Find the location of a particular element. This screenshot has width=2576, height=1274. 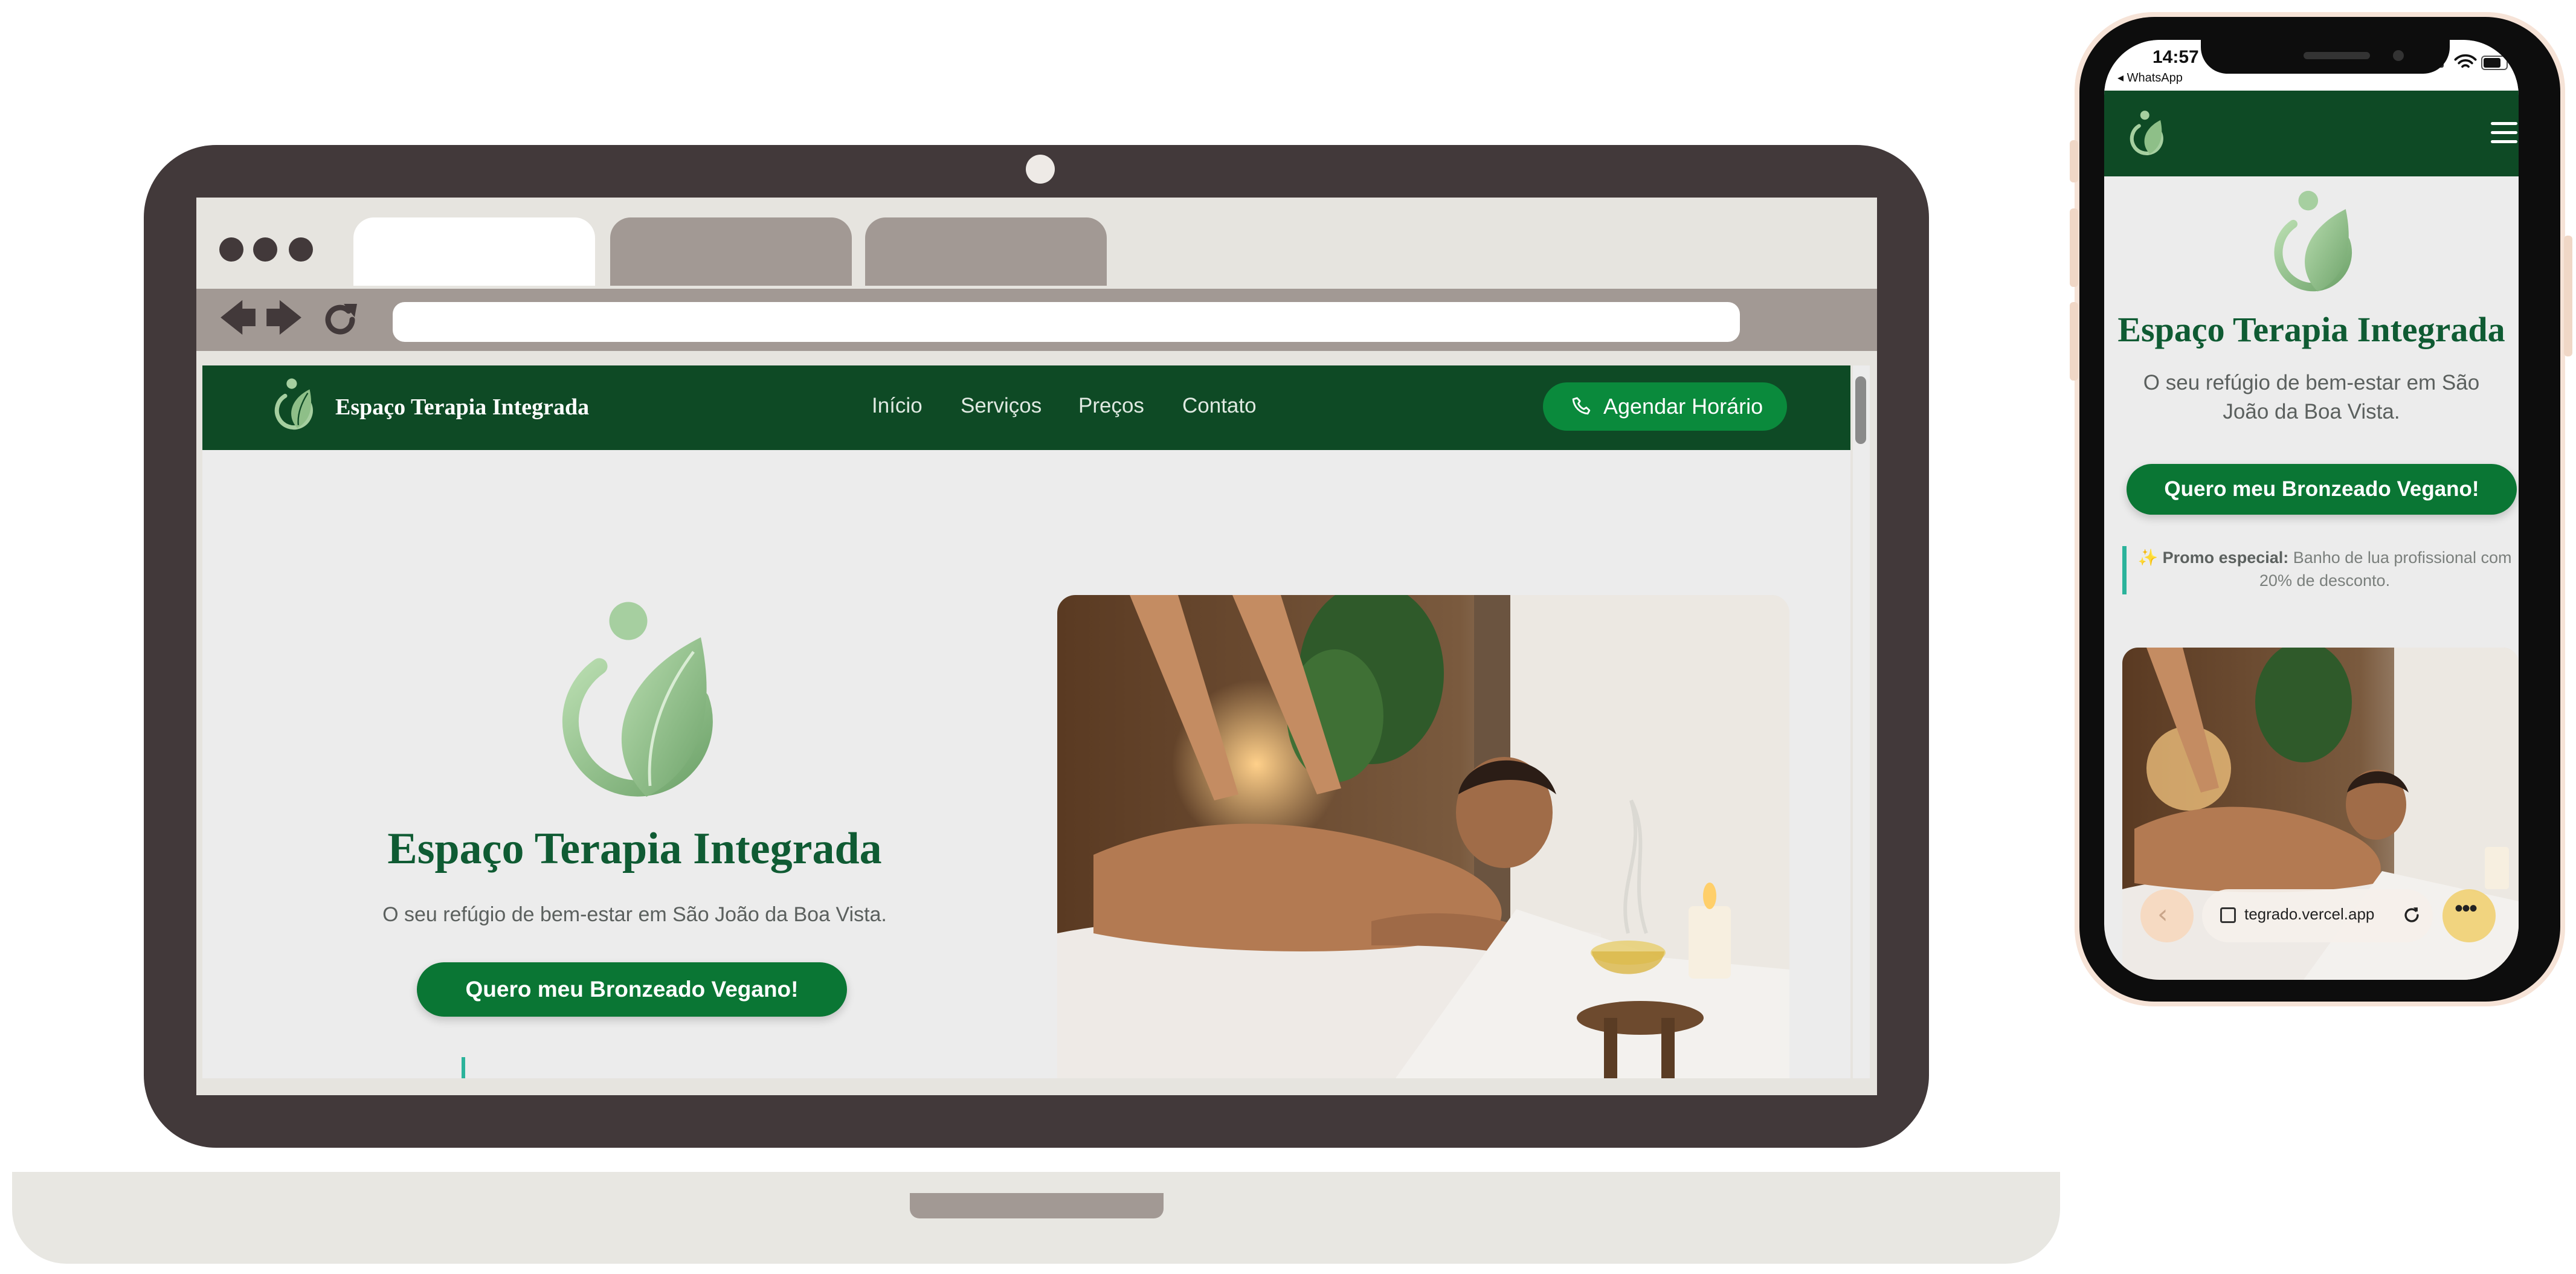

laptop-camera is located at coordinates (1040, 170).